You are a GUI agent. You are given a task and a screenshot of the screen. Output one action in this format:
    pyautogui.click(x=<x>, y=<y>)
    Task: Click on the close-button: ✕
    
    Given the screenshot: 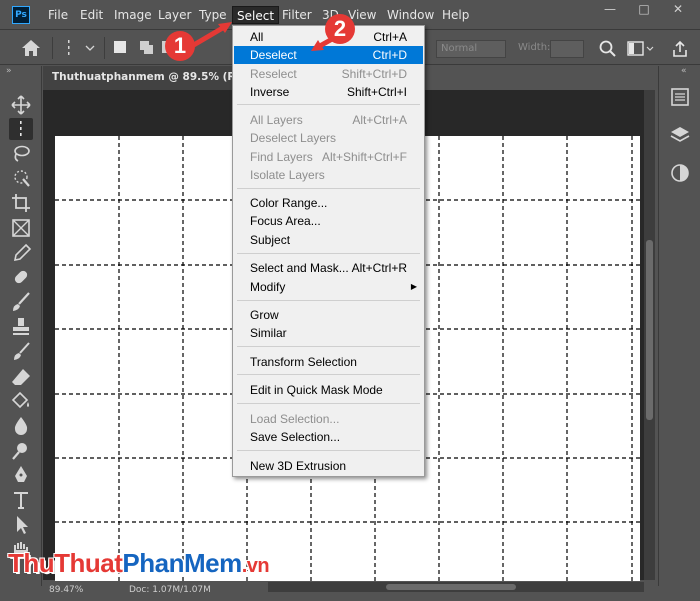 What is the action you would take?
    pyautogui.click(x=678, y=9)
    